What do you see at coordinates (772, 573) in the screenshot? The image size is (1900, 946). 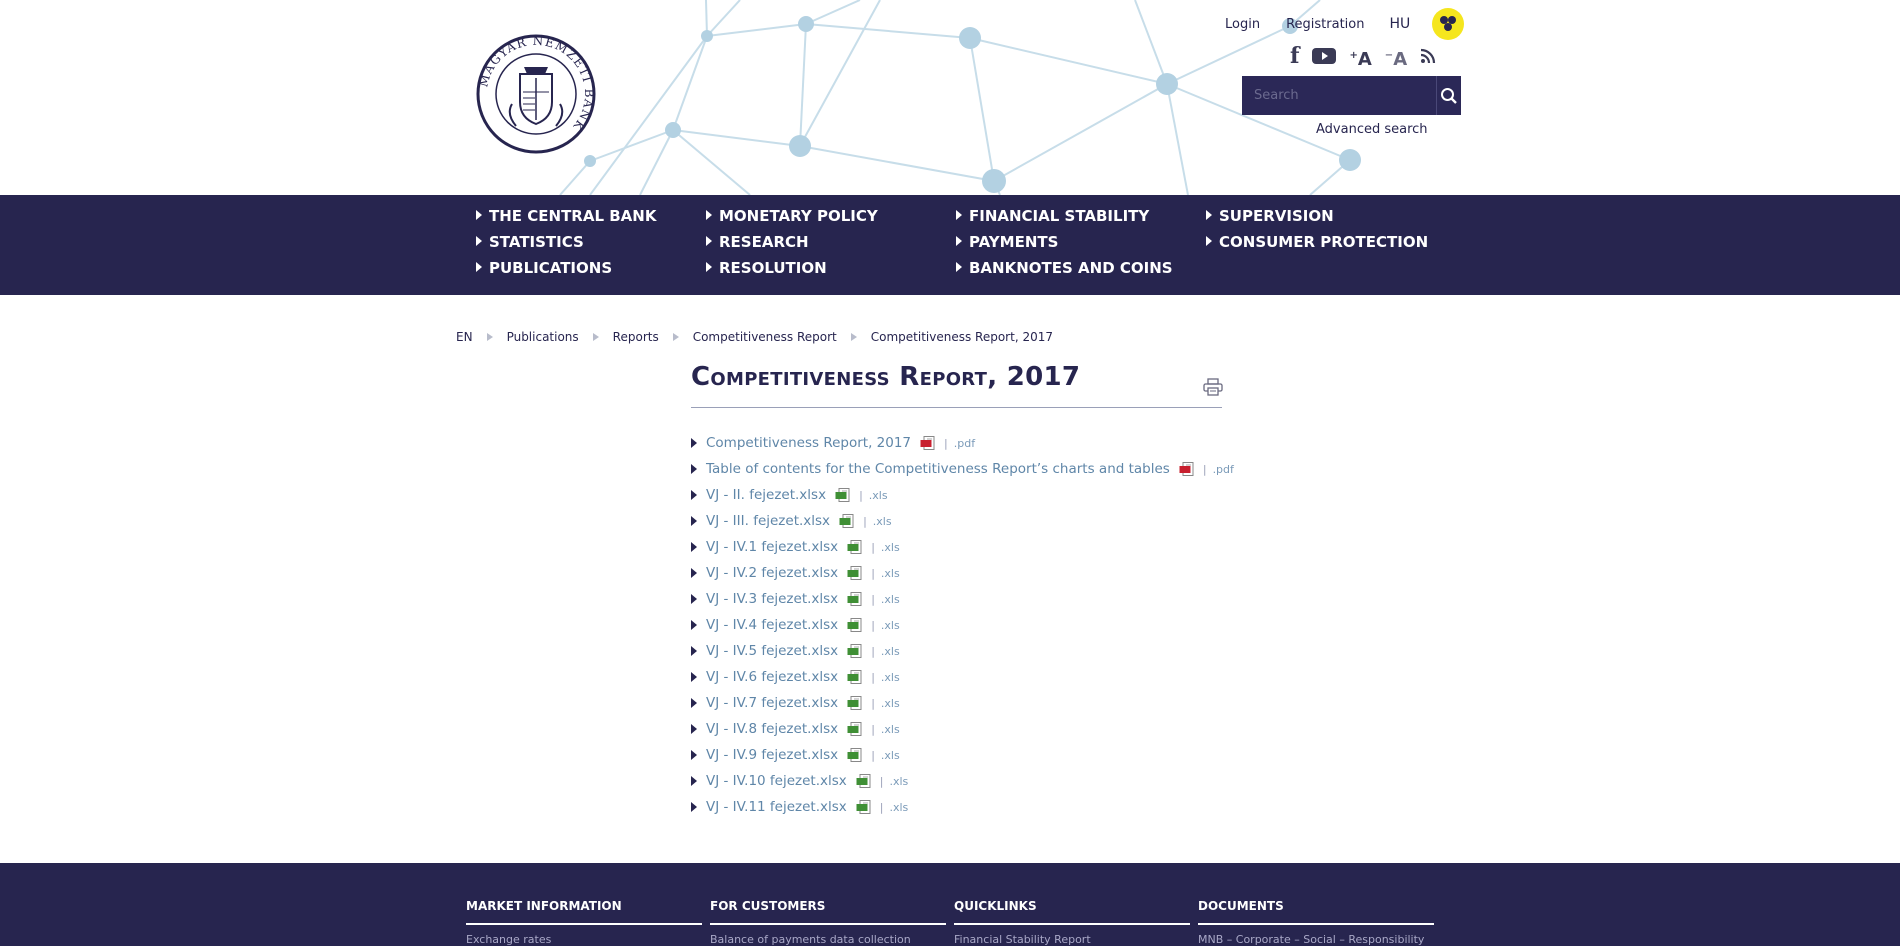 I see `file-link: VJ - IV.2 fejezet.xlsx` at bounding box center [772, 573].